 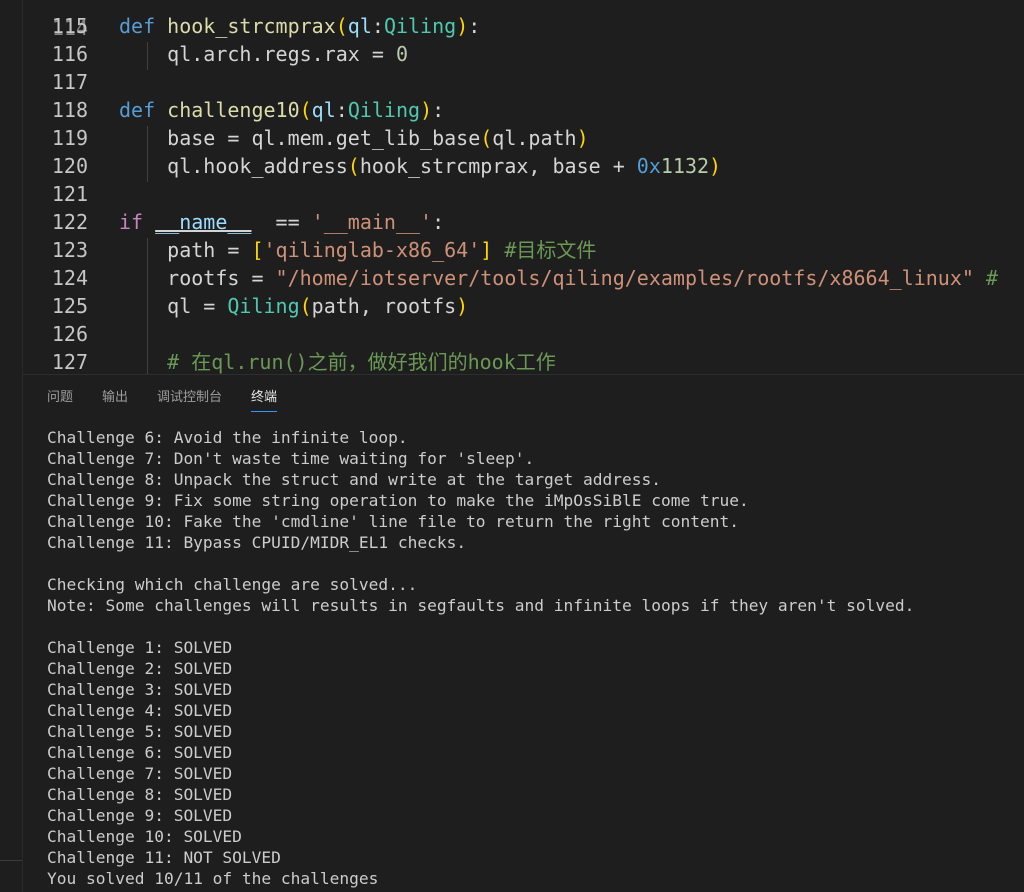 I want to click on code-token: ql =, so click(x=173, y=306).